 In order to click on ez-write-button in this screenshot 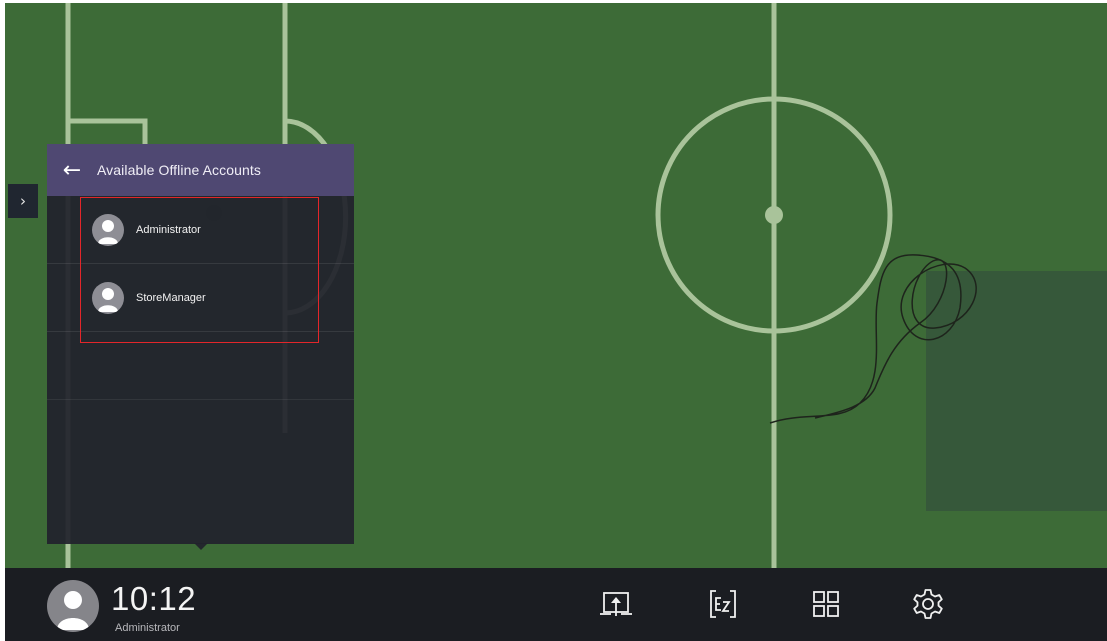, I will do `click(723, 604)`.